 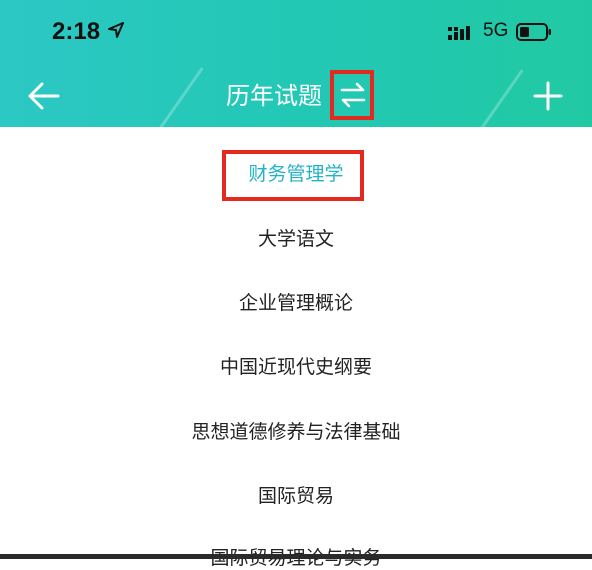 I want to click on signal-icon, so click(x=459, y=33).